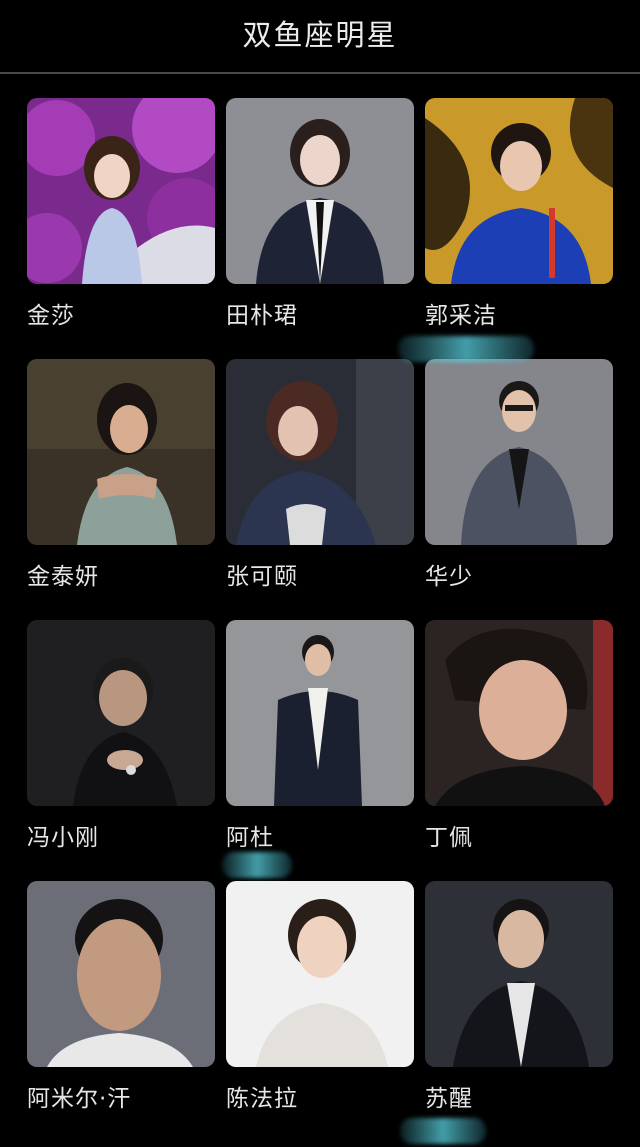 This screenshot has height=1147, width=640. I want to click on star-card: 阿米尔·汗, so click(121, 997).